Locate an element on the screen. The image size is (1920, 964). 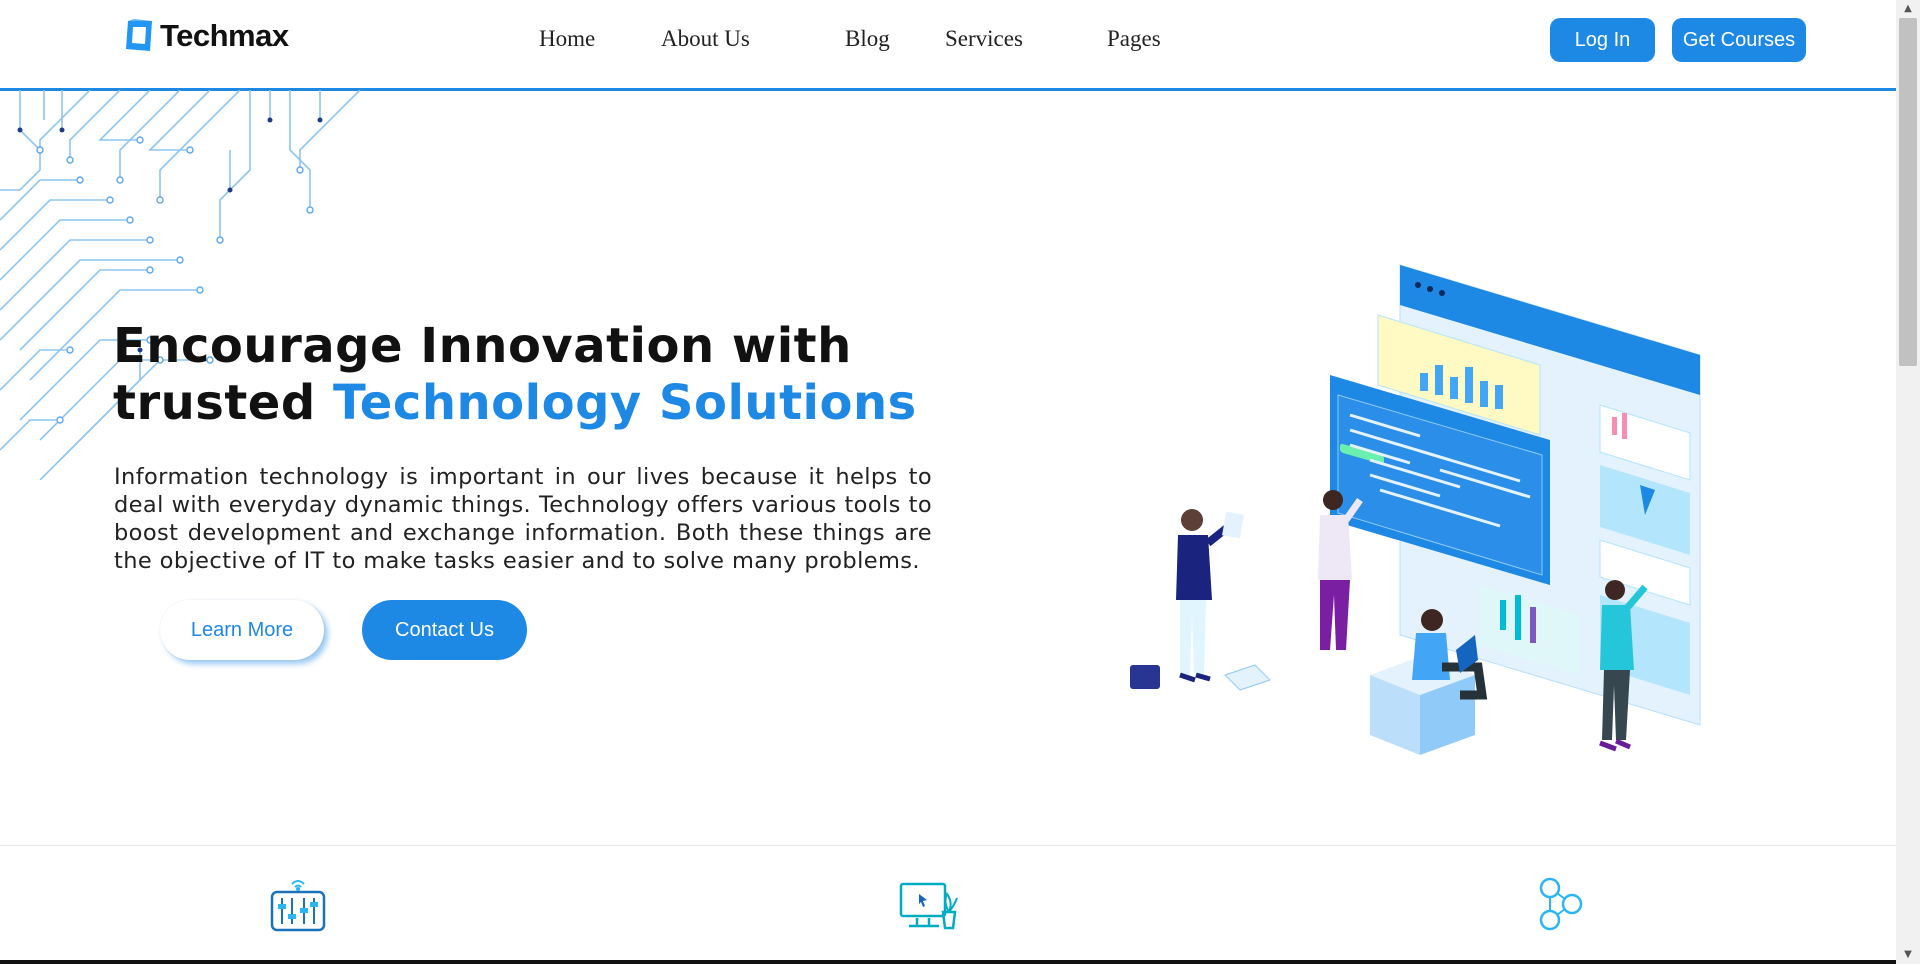
scroll-up-arrow-icon: ▲ is located at coordinates (1908, 9).